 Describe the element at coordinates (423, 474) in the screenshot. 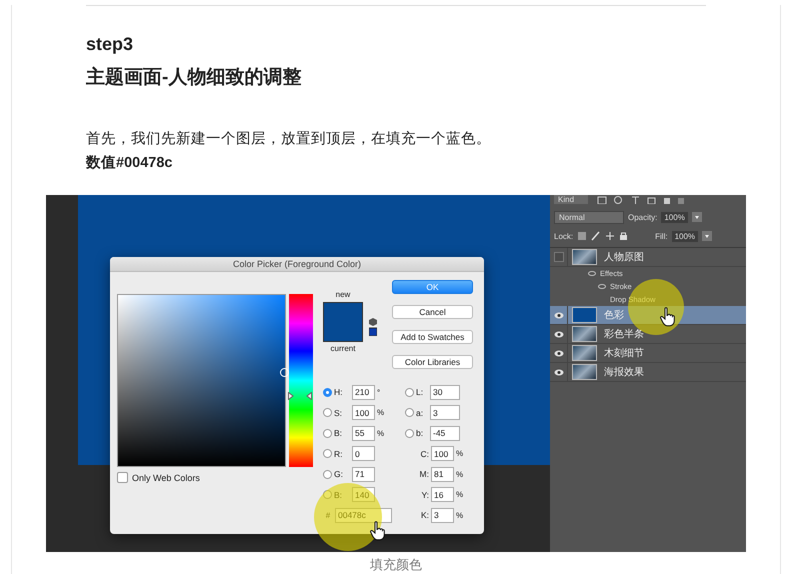

I see `field-label: M:` at that location.